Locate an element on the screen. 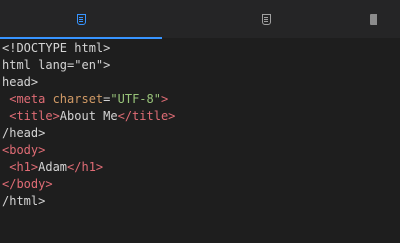 The height and width of the screenshot is (243, 400). code-token: head> is located at coordinates (20, 82).